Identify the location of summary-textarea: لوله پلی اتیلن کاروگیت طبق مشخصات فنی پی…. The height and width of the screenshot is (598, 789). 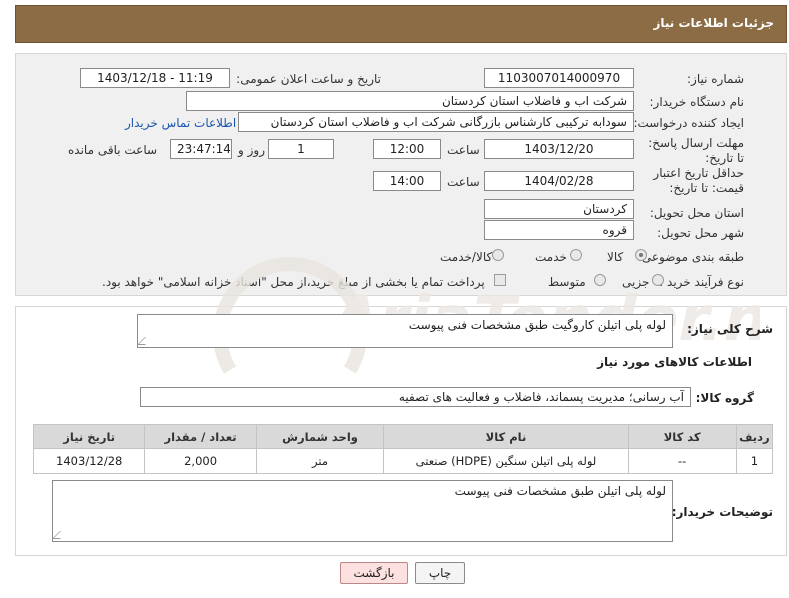
(405, 331).